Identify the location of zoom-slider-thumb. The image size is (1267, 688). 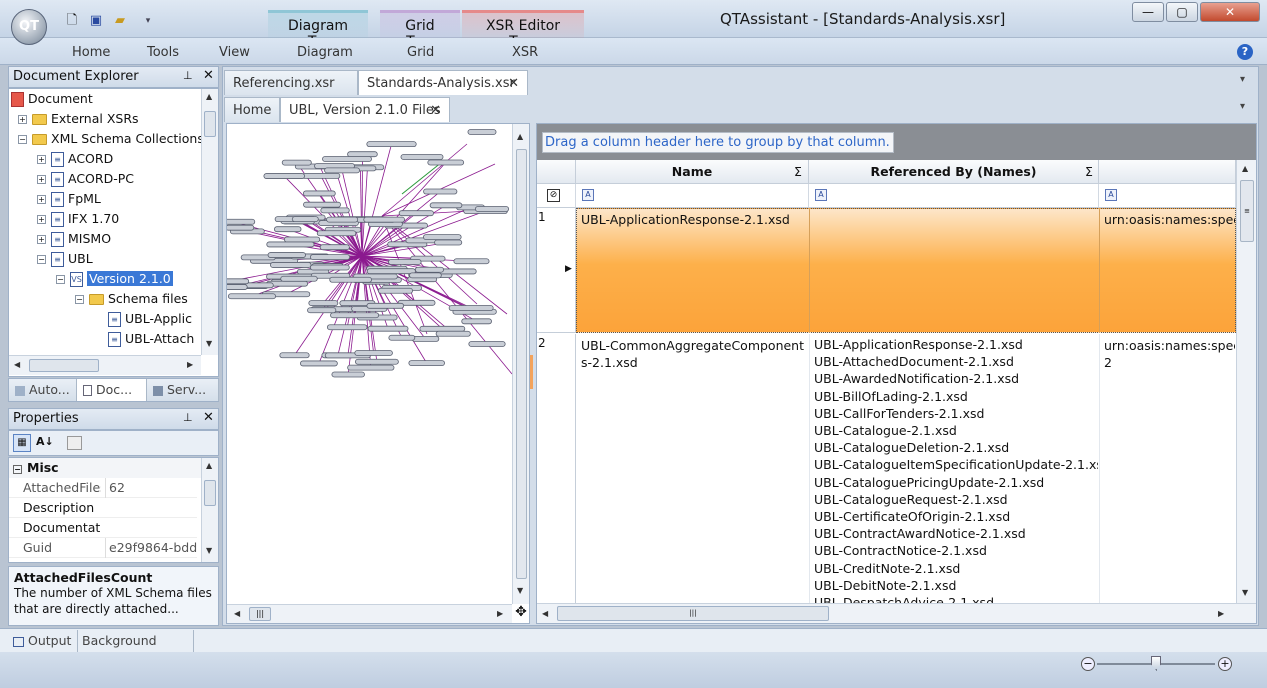
(1156, 663).